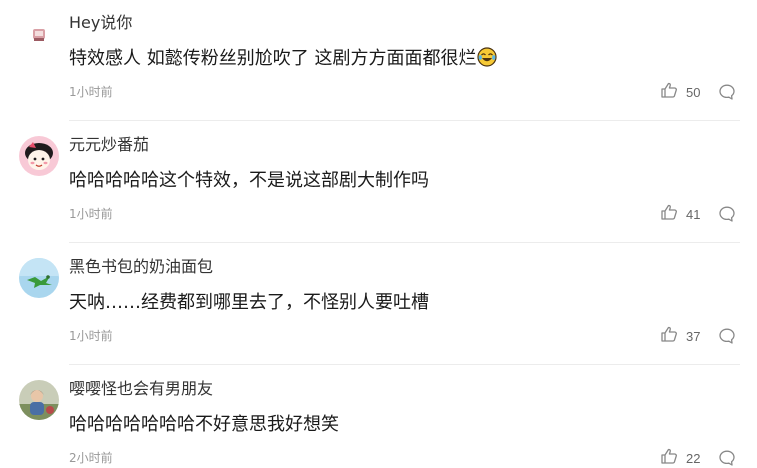 Image resolution: width=757 pixels, height=468 pixels. I want to click on like-button: 50, so click(680, 92).